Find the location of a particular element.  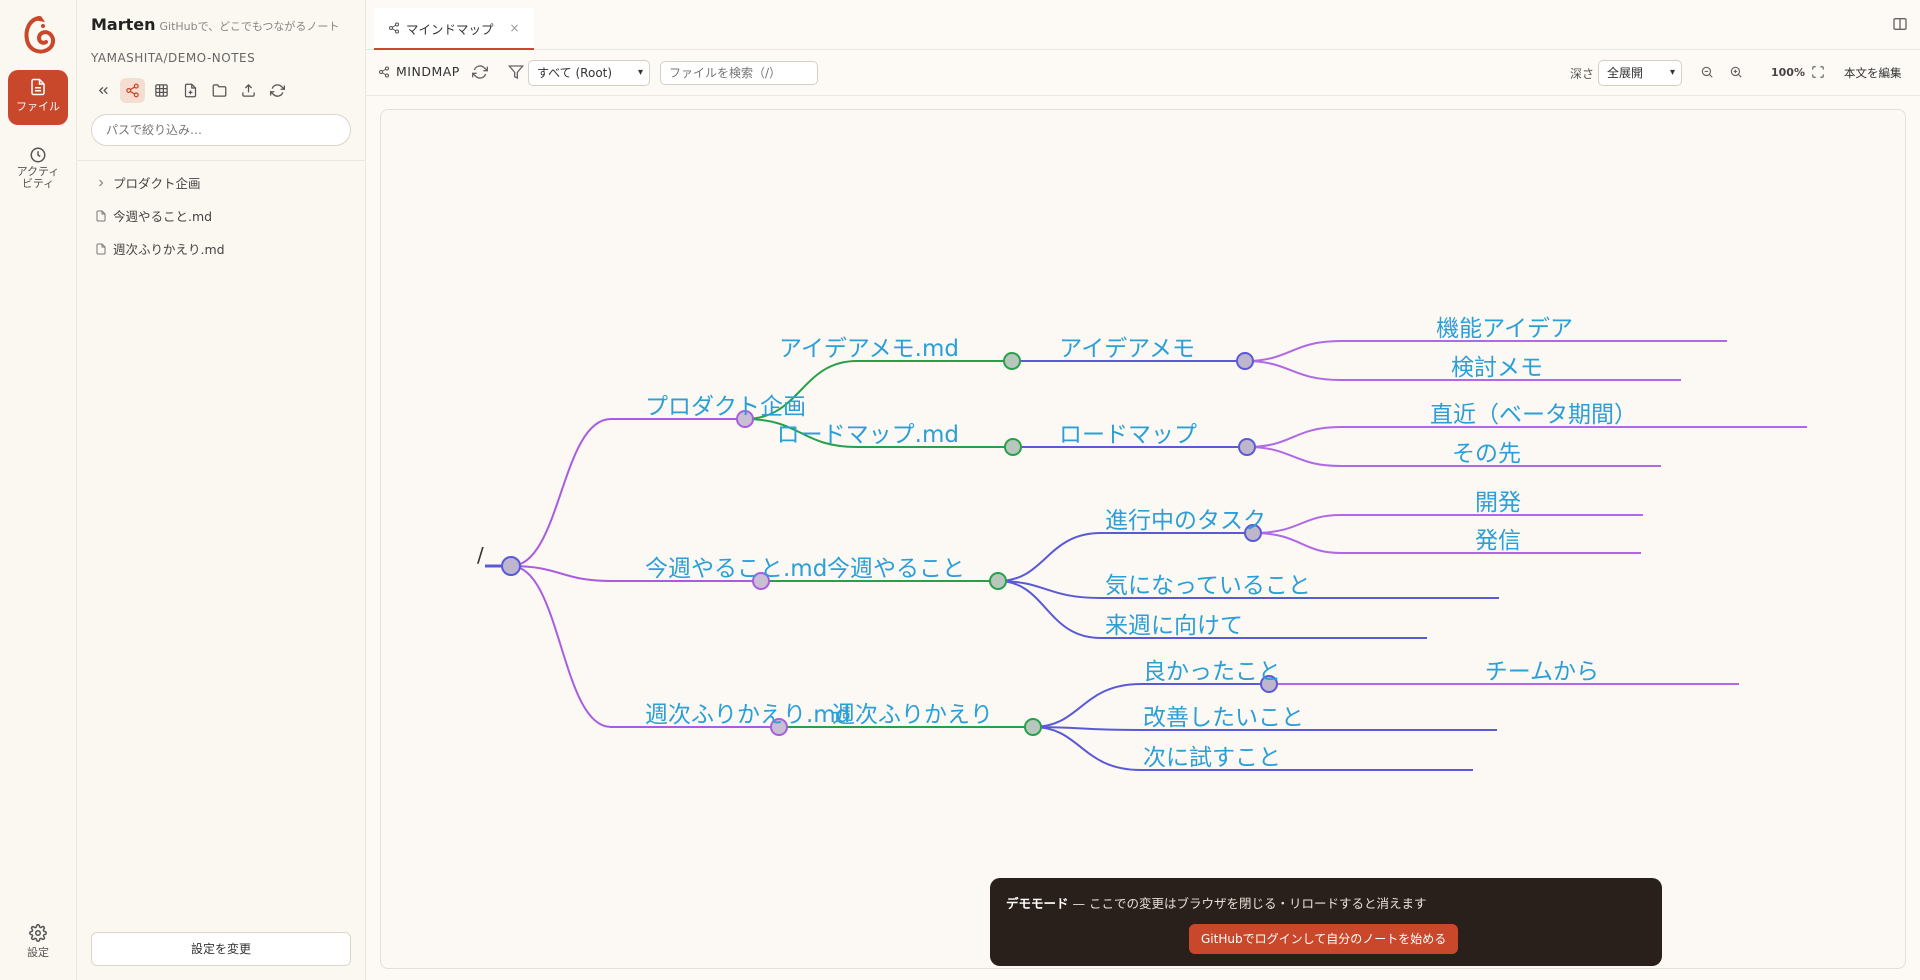

depth-label: 深さ is located at coordinates (1582, 74).